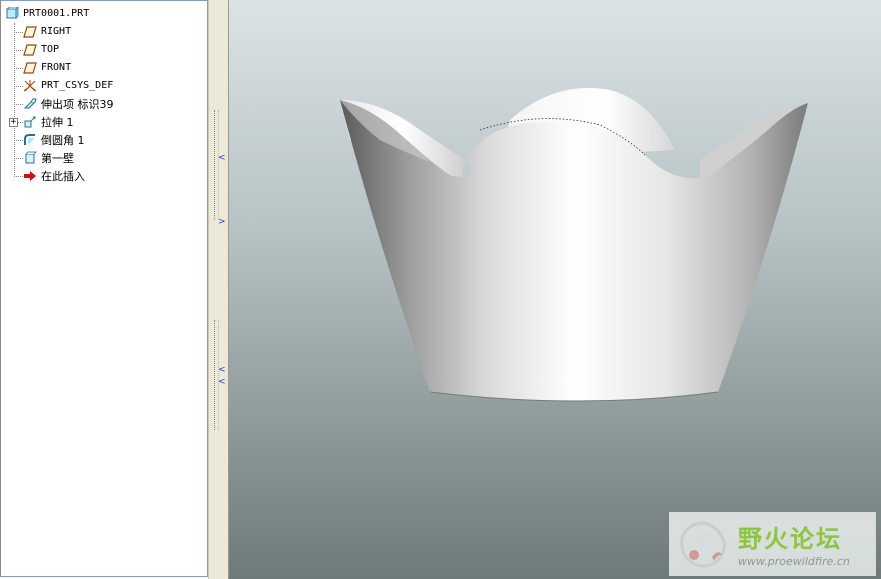 This screenshot has width=881, height=579. I want to click on tree-item-label: TOP, so click(50, 49).